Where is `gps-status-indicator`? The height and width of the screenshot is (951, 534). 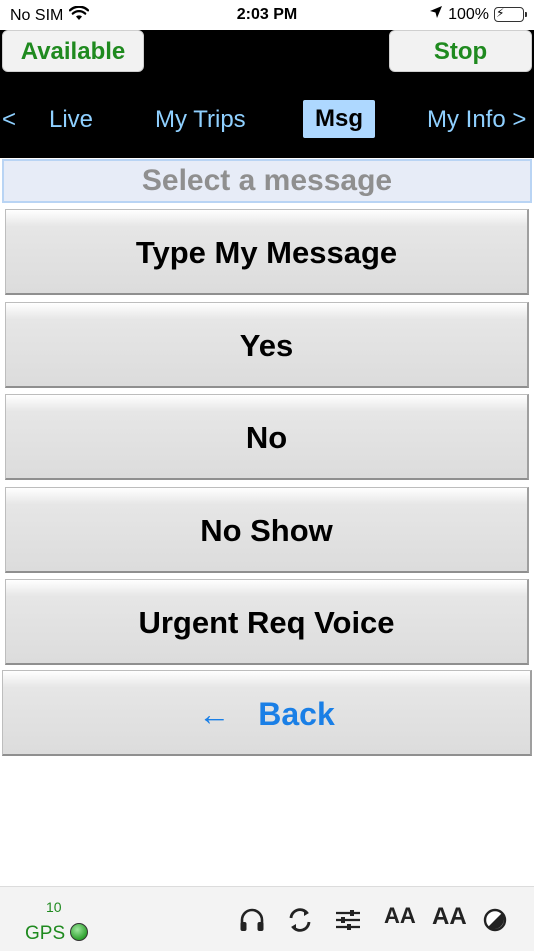 gps-status-indicator is located at coordinates (79, 932).